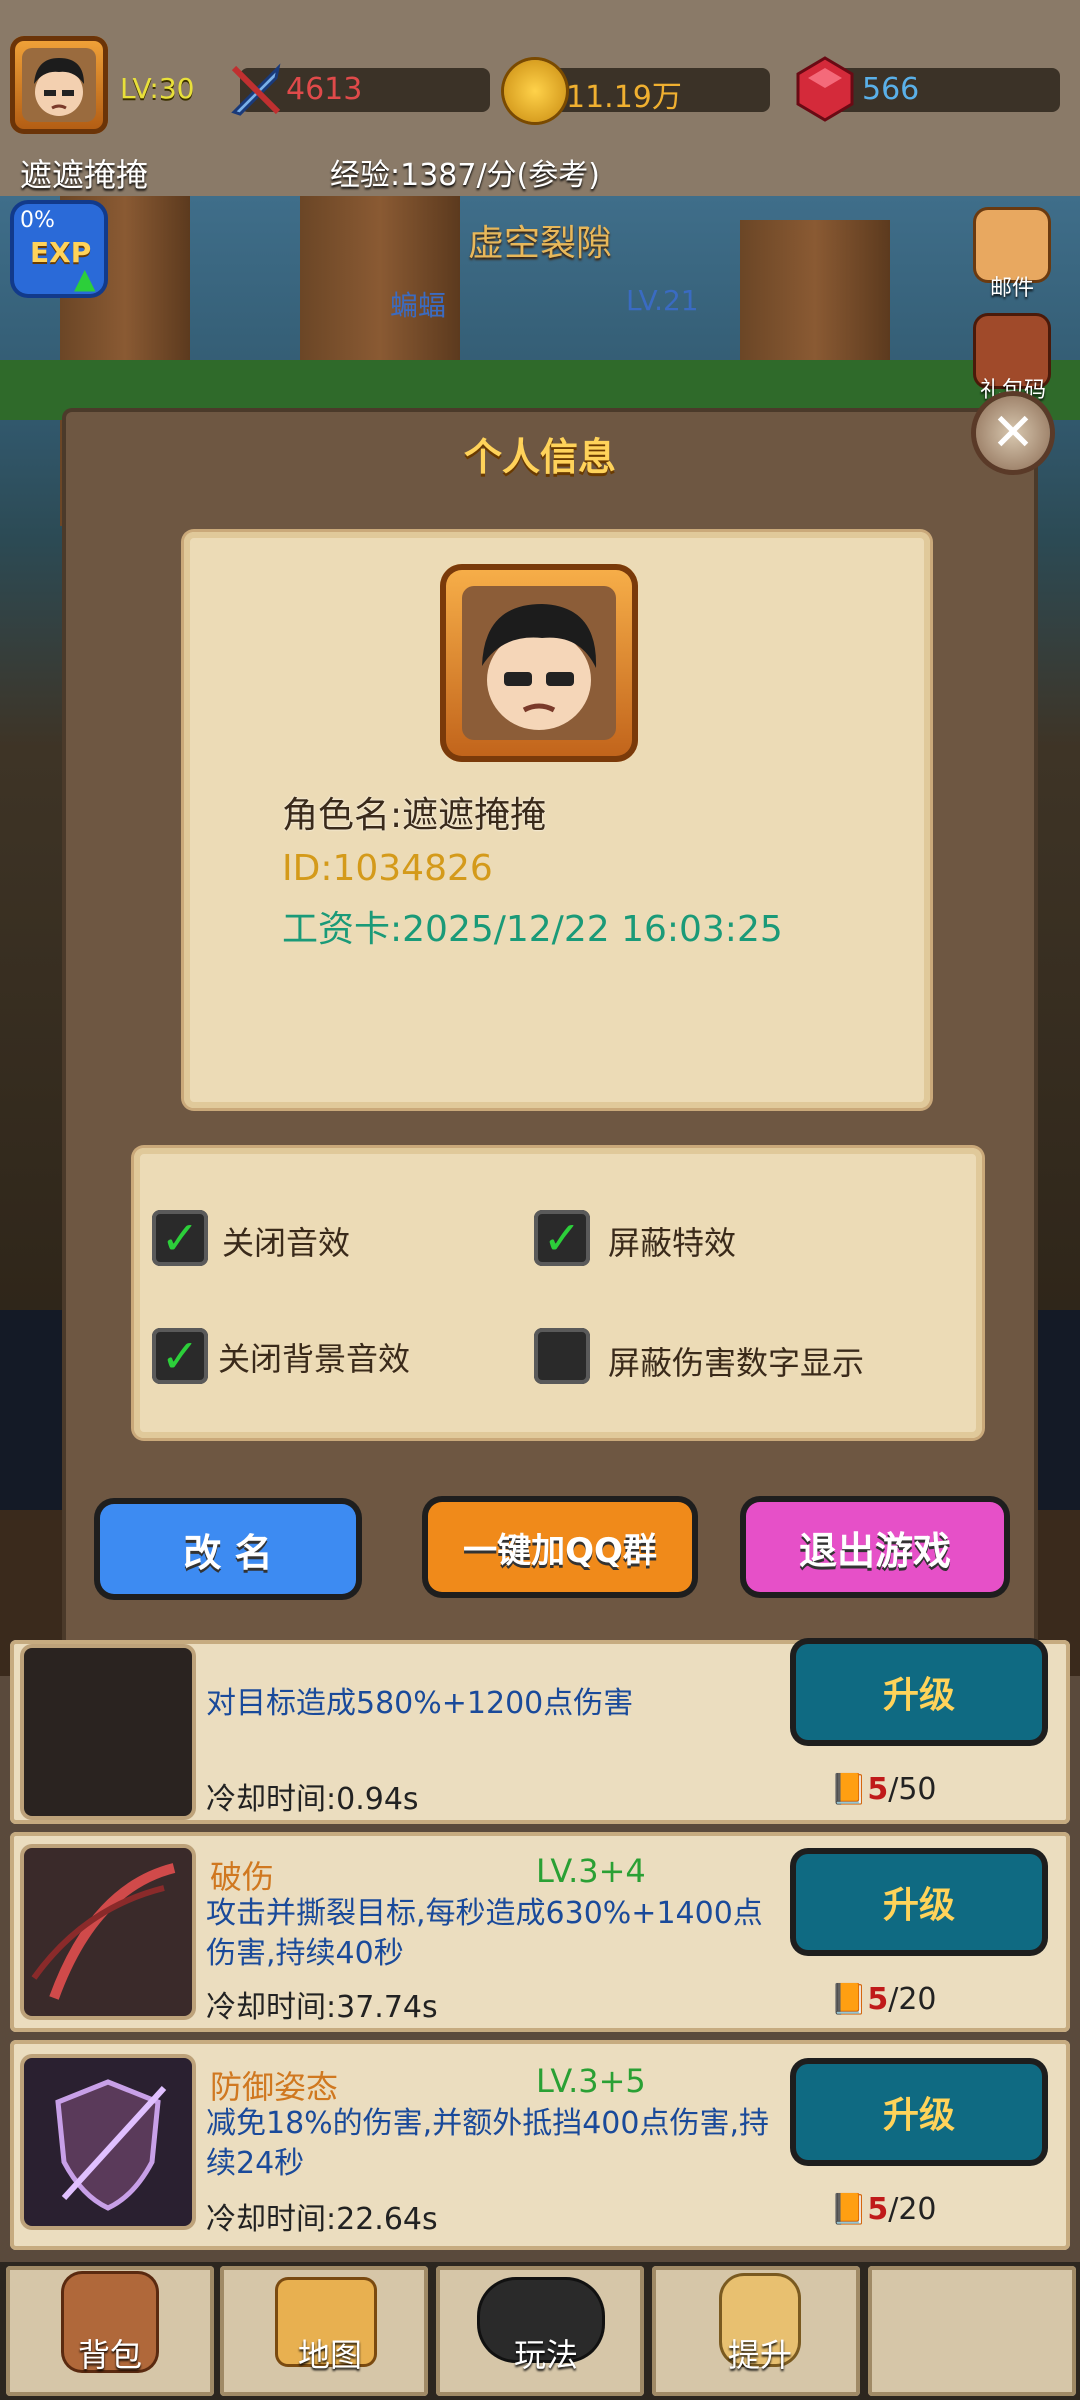  Describe the element at coordinates (420, 1703) in the screenshot. I see `skill-desc: 对目标造成580%+1200点伤害` at that location.